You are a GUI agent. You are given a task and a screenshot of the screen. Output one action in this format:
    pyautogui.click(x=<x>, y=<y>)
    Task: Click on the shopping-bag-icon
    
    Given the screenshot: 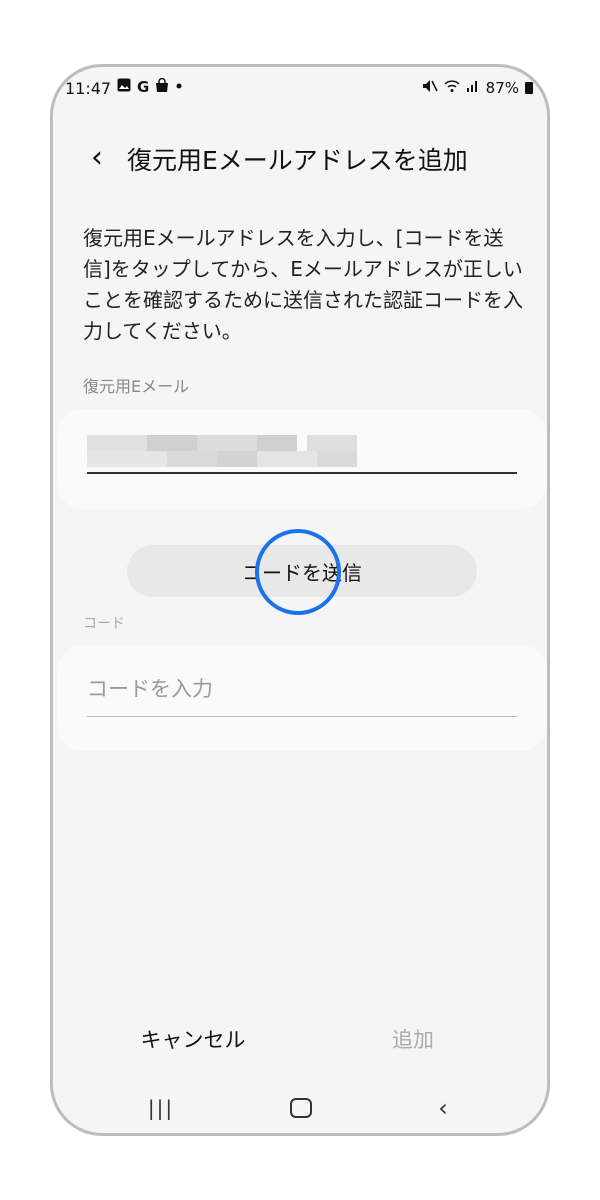 What is the action you would take?
    pyautogui.click(x=162, y=87)
    